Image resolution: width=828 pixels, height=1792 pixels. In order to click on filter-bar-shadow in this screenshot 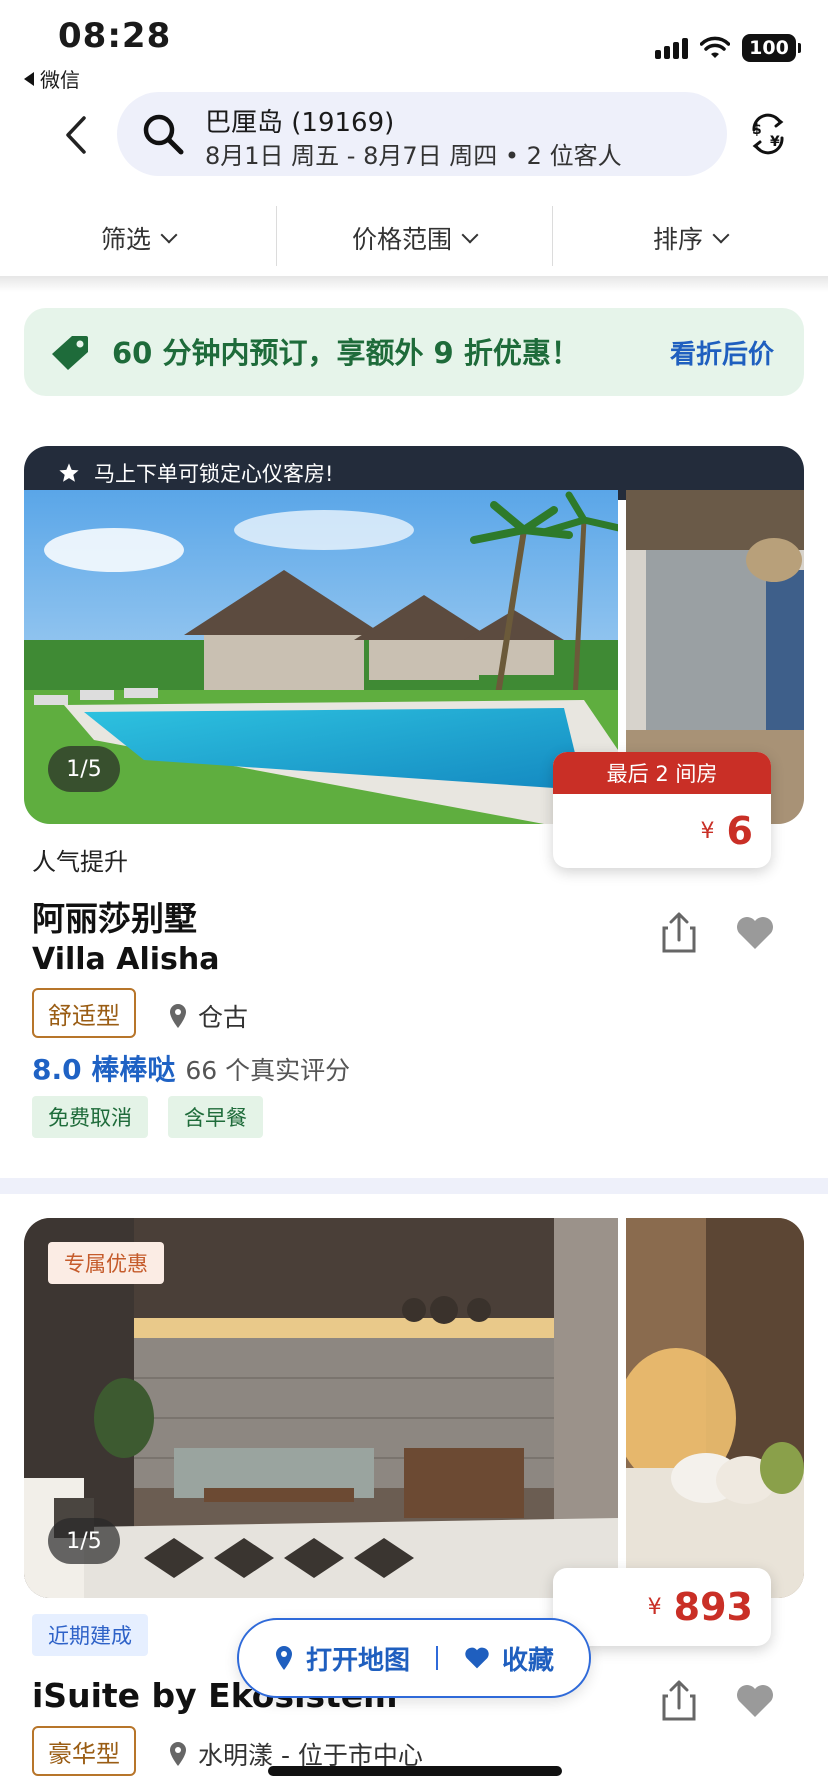, I will do `click(414, 284)`.